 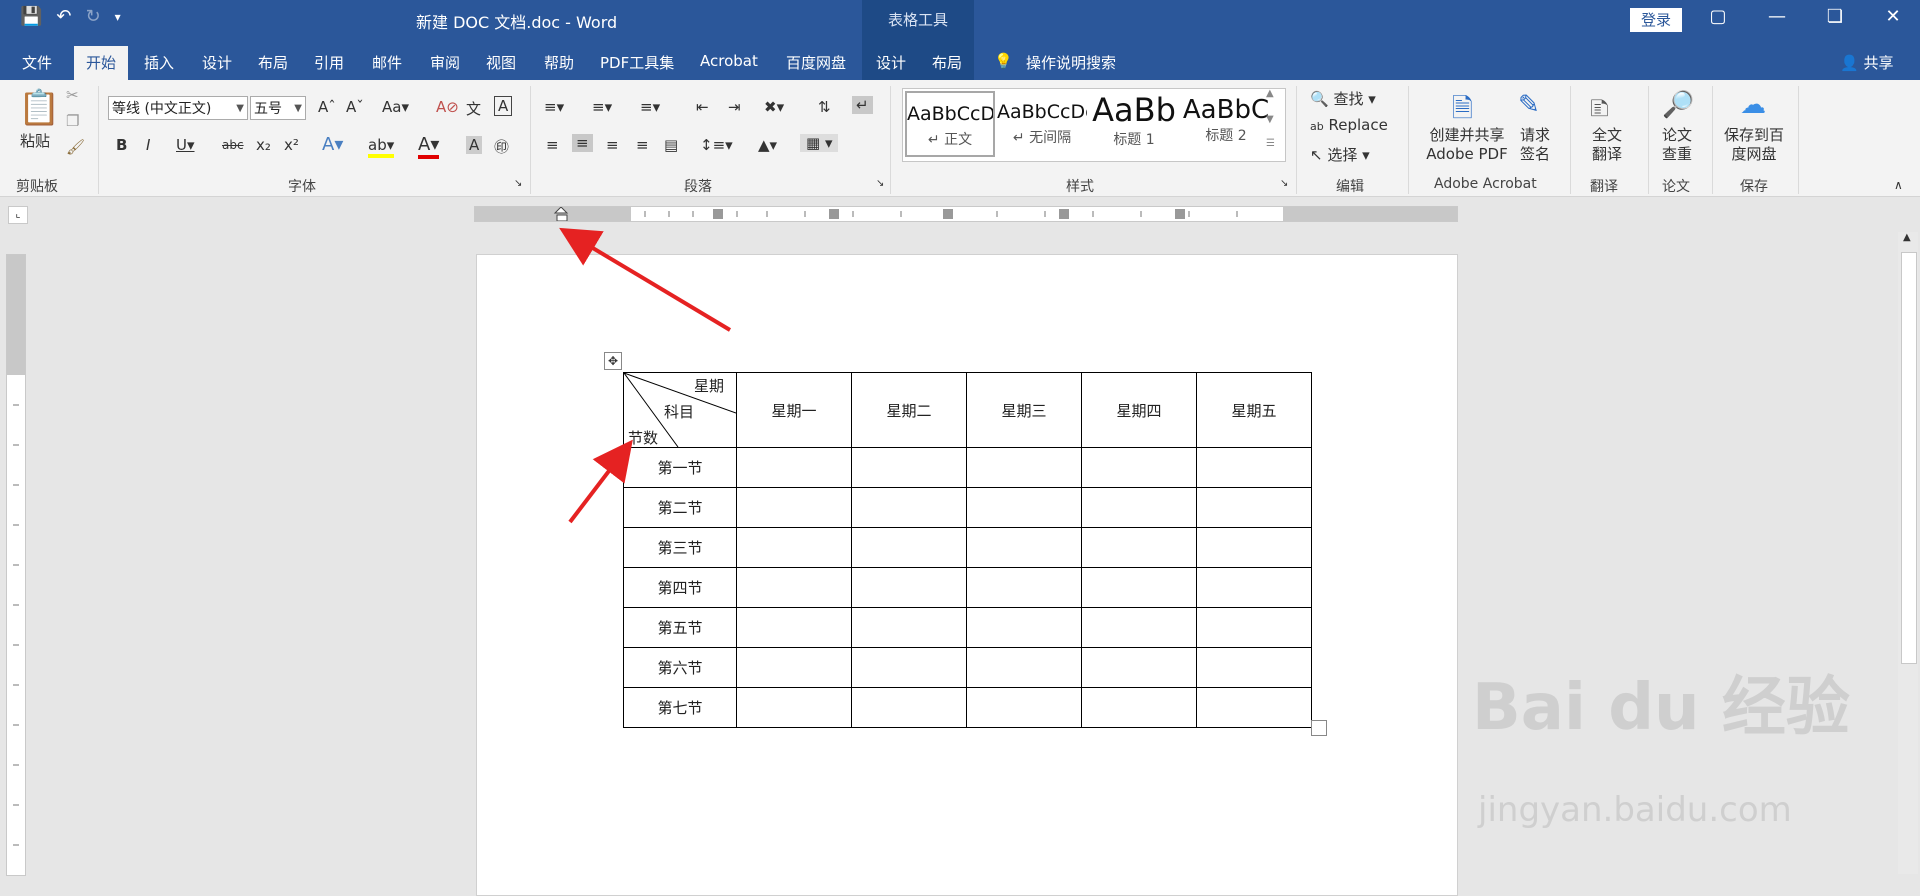 What do you see at coordinates (600, 481) in the screenshot?
I see `red-arrow-cell` at bounding box center [600, 481].